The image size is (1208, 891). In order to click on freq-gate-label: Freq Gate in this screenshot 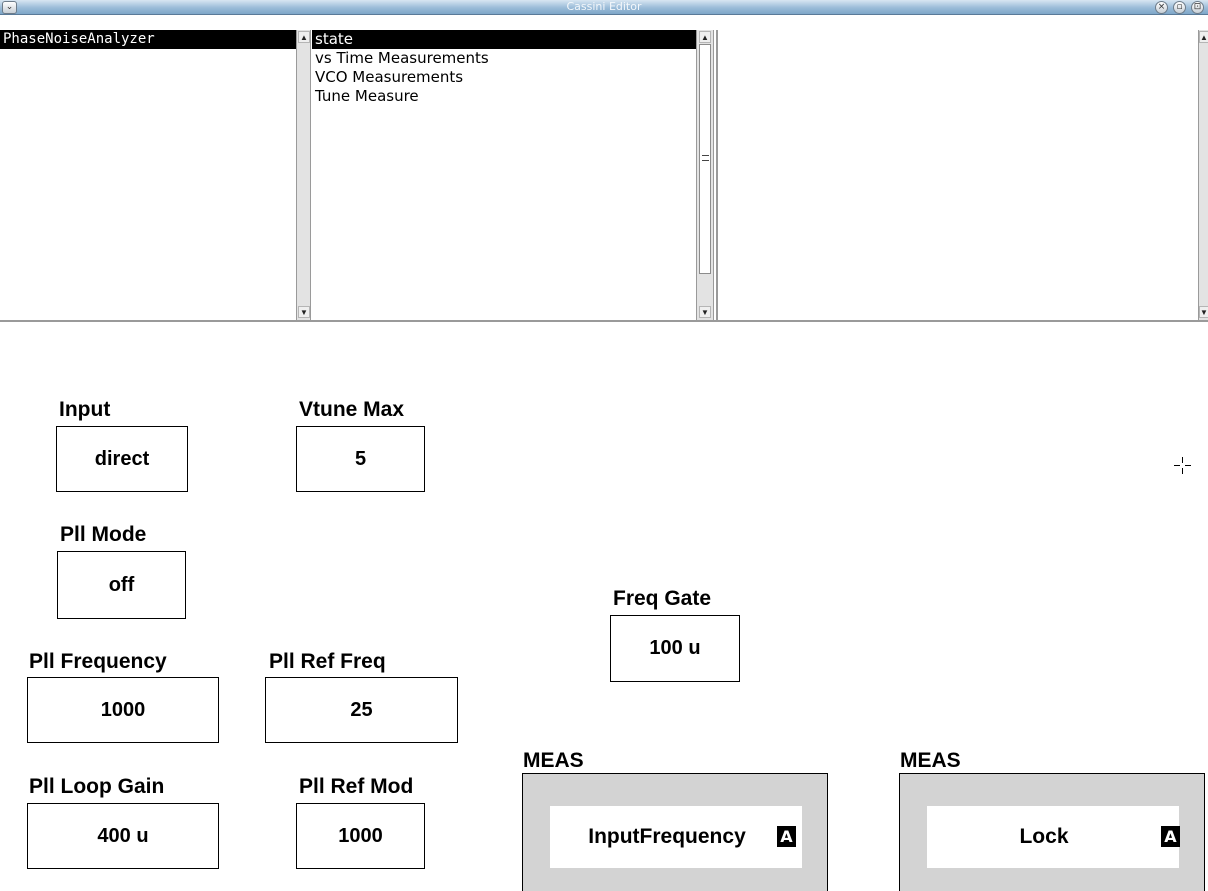, I will do `click(662, 598)`.